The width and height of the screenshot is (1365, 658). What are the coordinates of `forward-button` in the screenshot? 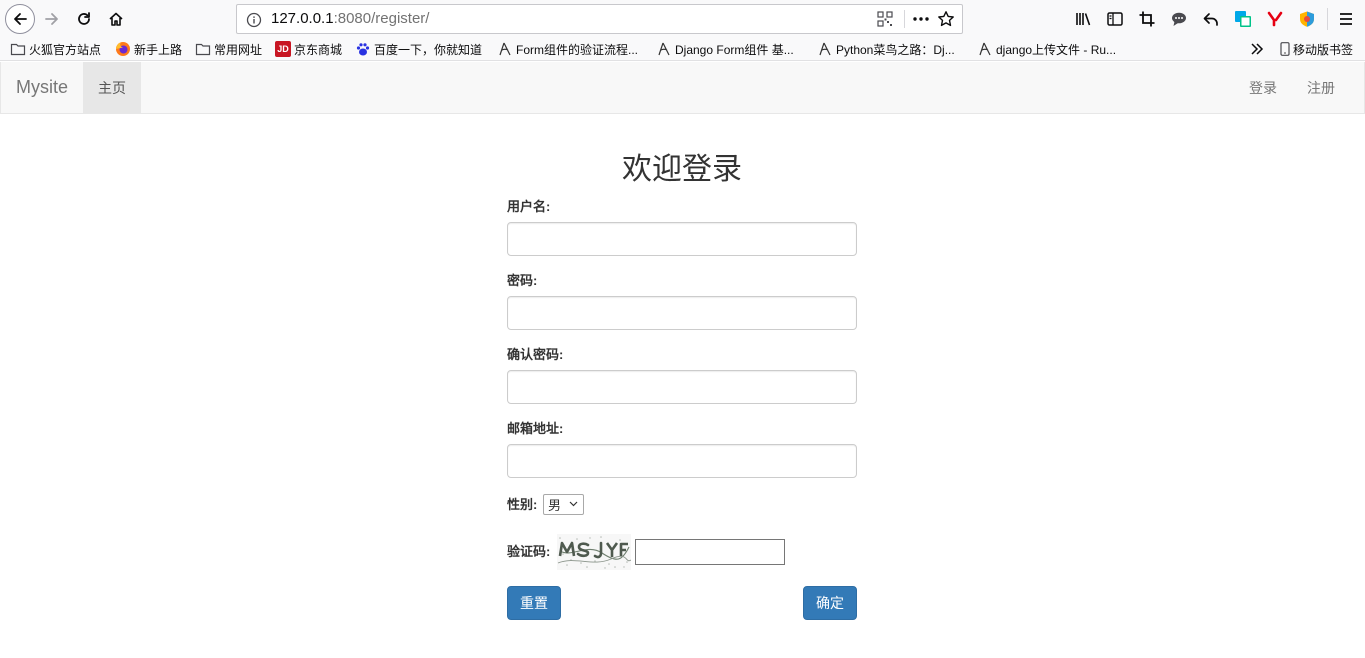 It's located at (52, 19).